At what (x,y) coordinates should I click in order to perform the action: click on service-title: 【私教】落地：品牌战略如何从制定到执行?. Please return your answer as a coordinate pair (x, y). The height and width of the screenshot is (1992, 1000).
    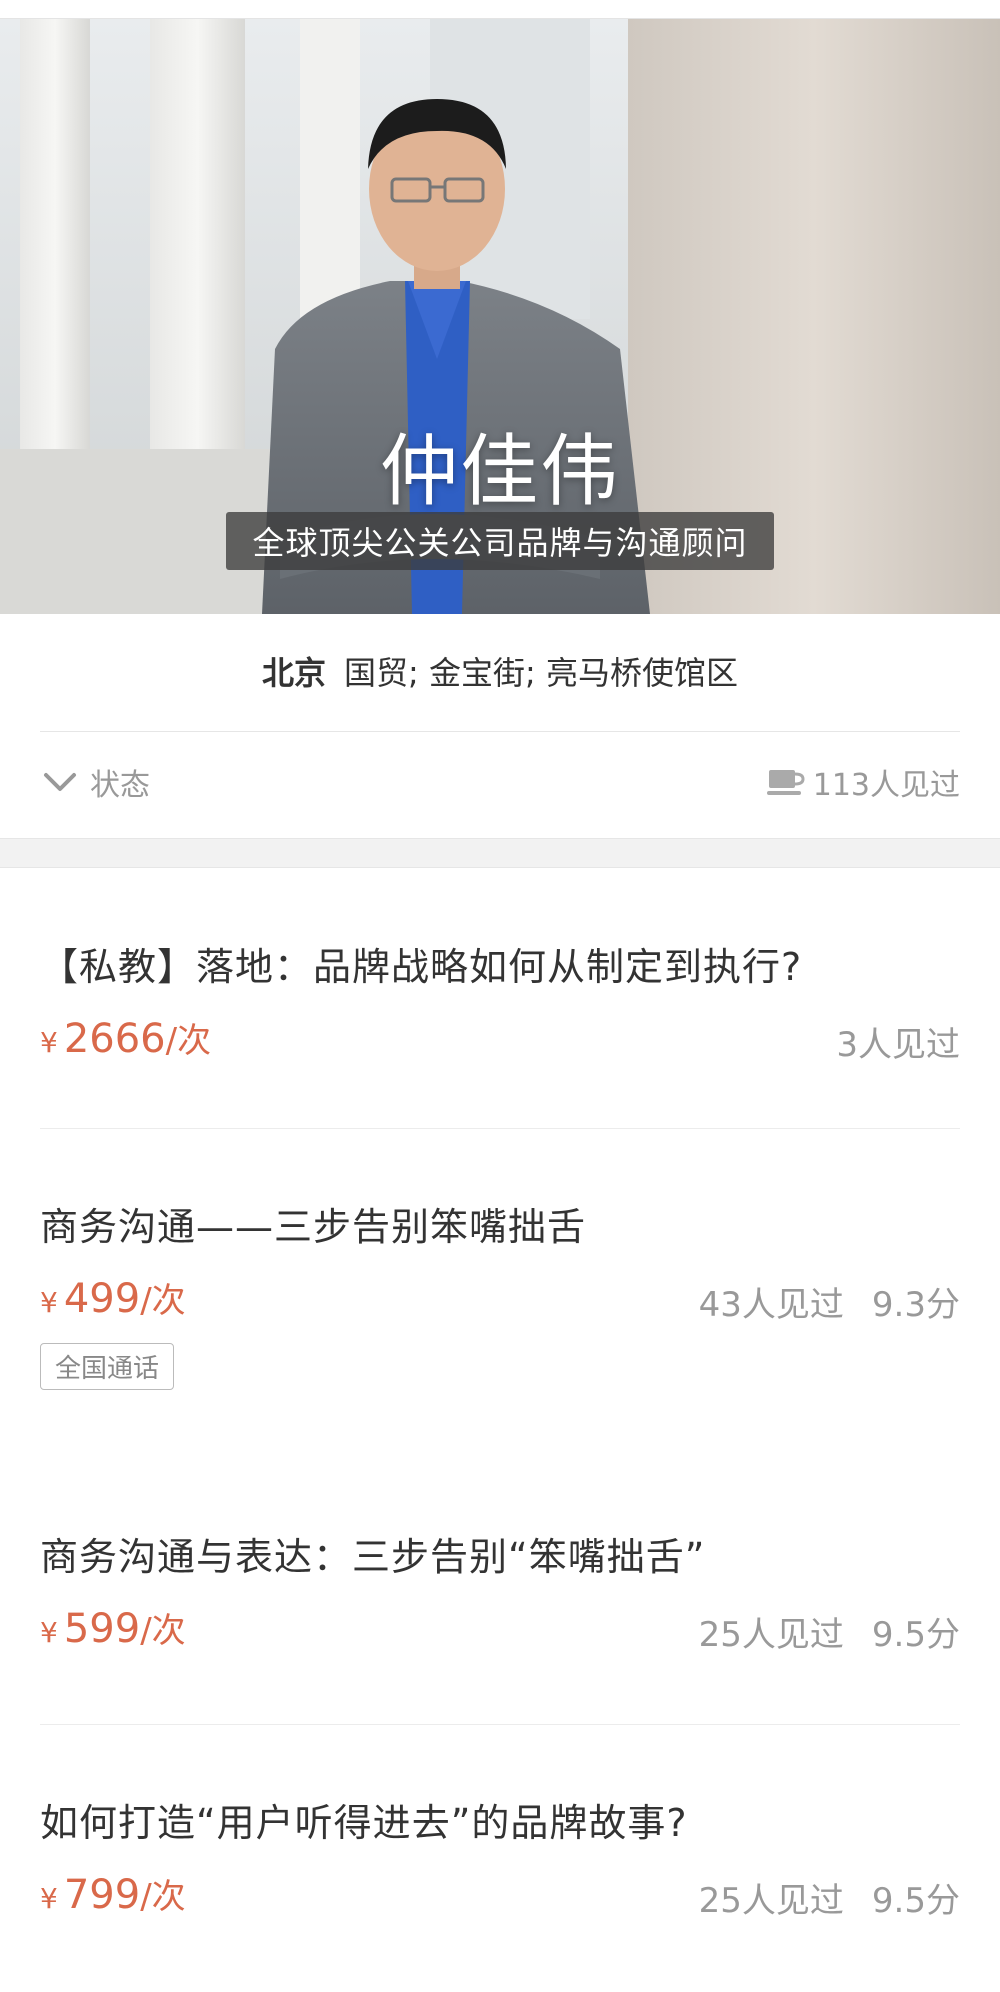
    Looking at the image, I should click on (421, 967).